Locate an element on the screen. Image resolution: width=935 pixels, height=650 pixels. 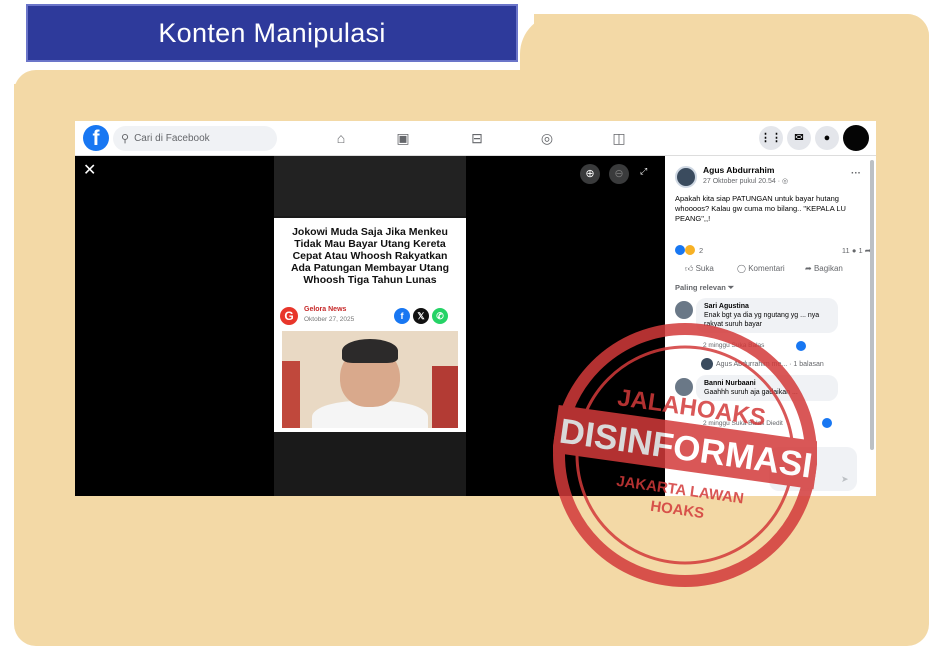
search-input: ⚲ Cari di Facebook is located at coordinates (195, 138).